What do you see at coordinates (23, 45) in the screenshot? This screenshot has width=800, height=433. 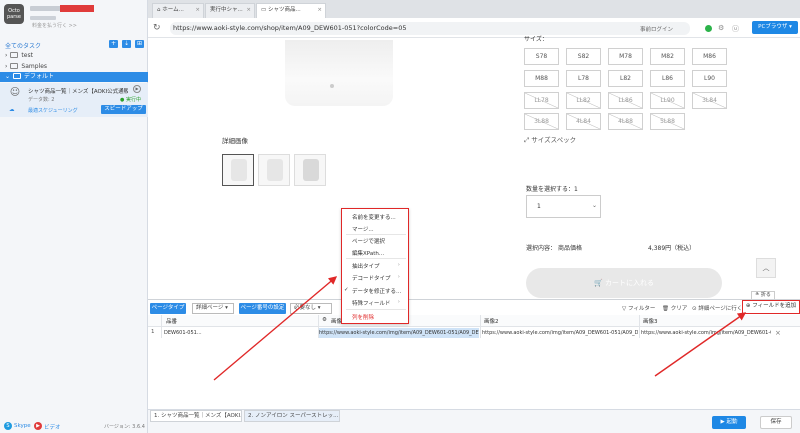 I see `all-tasks-title: 全てのタスク` at bounding box center [23, 45].